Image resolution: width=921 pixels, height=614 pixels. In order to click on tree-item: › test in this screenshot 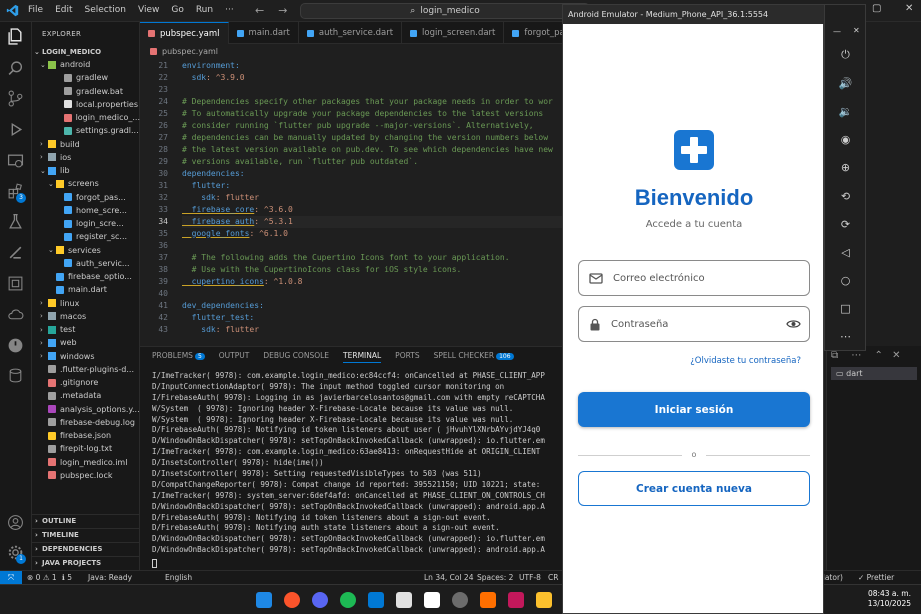, I will do `click(86, 329)`.